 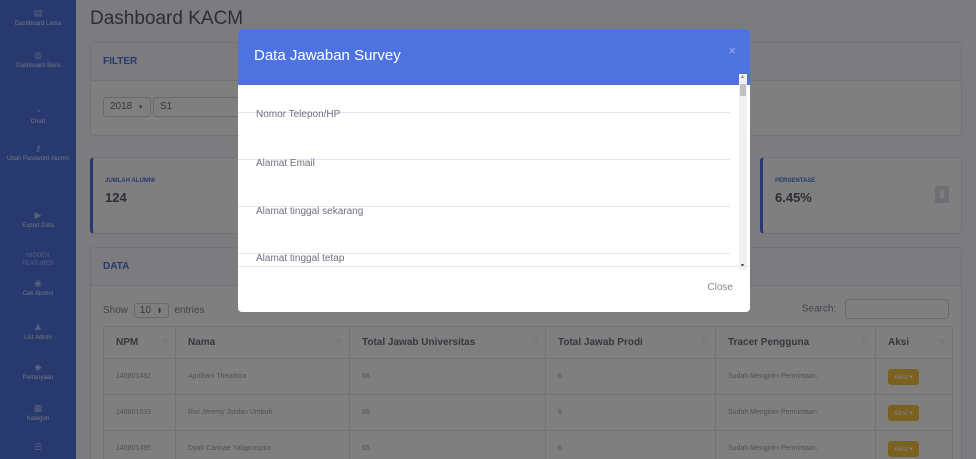 What do you see at coordinates (298, 114) in the screenshot?
I see `survey-question: Nomor Telepon/HP` at bounding box center [298, 114].